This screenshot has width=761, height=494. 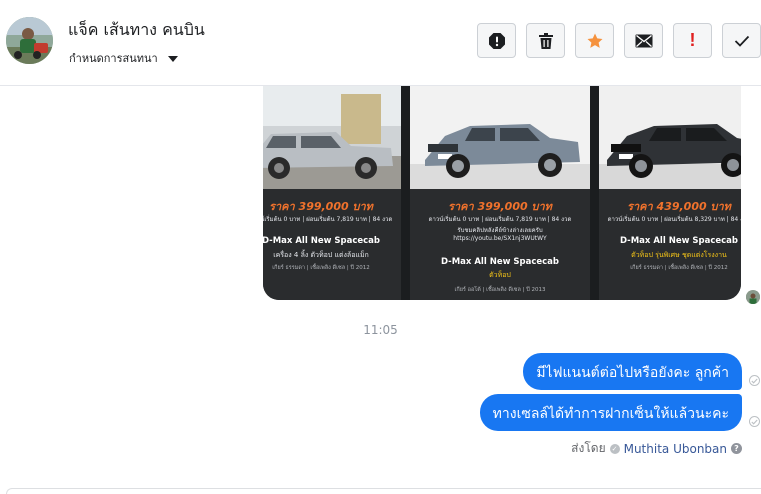 What do you see at coordinates (753, 297) in the screenshot?
I see `seen-avatar` at bounding box center [753, 297].